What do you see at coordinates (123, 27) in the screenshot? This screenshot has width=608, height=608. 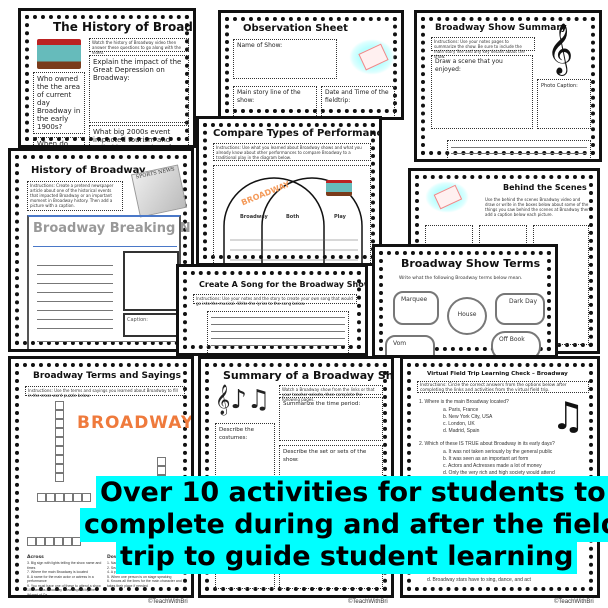 I see `worksheet-title: The History of Broadway` at bounding box center [123, 27].